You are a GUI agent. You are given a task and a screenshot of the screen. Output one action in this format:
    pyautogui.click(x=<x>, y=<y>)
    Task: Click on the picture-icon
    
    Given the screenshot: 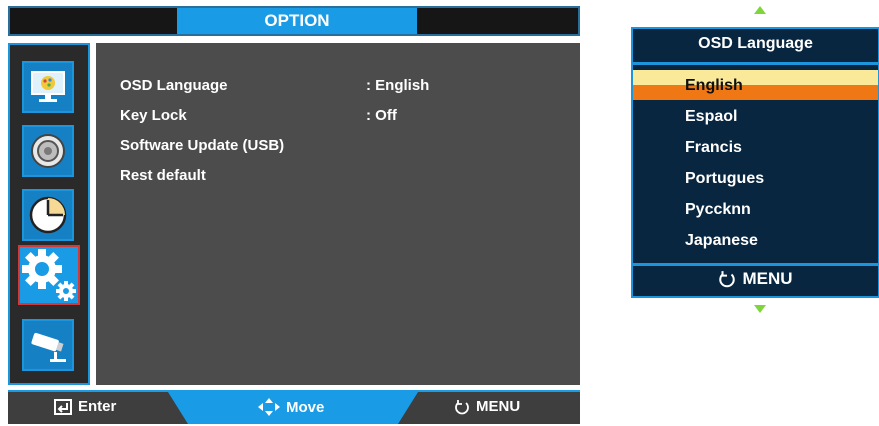 What is the action you would take?
    pyautogui.click(x=48, y=86)
    